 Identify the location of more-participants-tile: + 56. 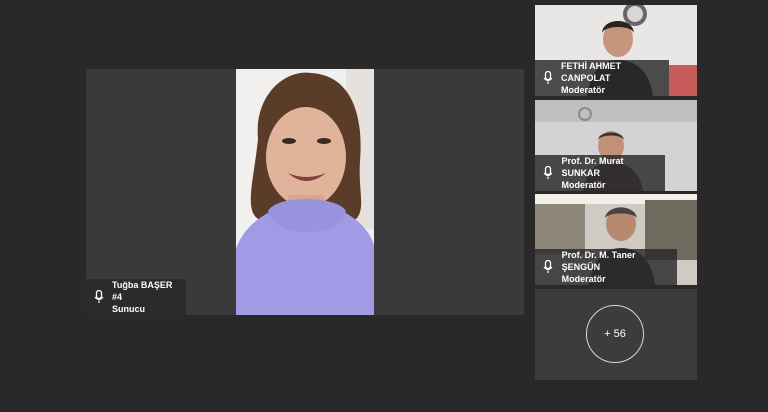
(616, 334).